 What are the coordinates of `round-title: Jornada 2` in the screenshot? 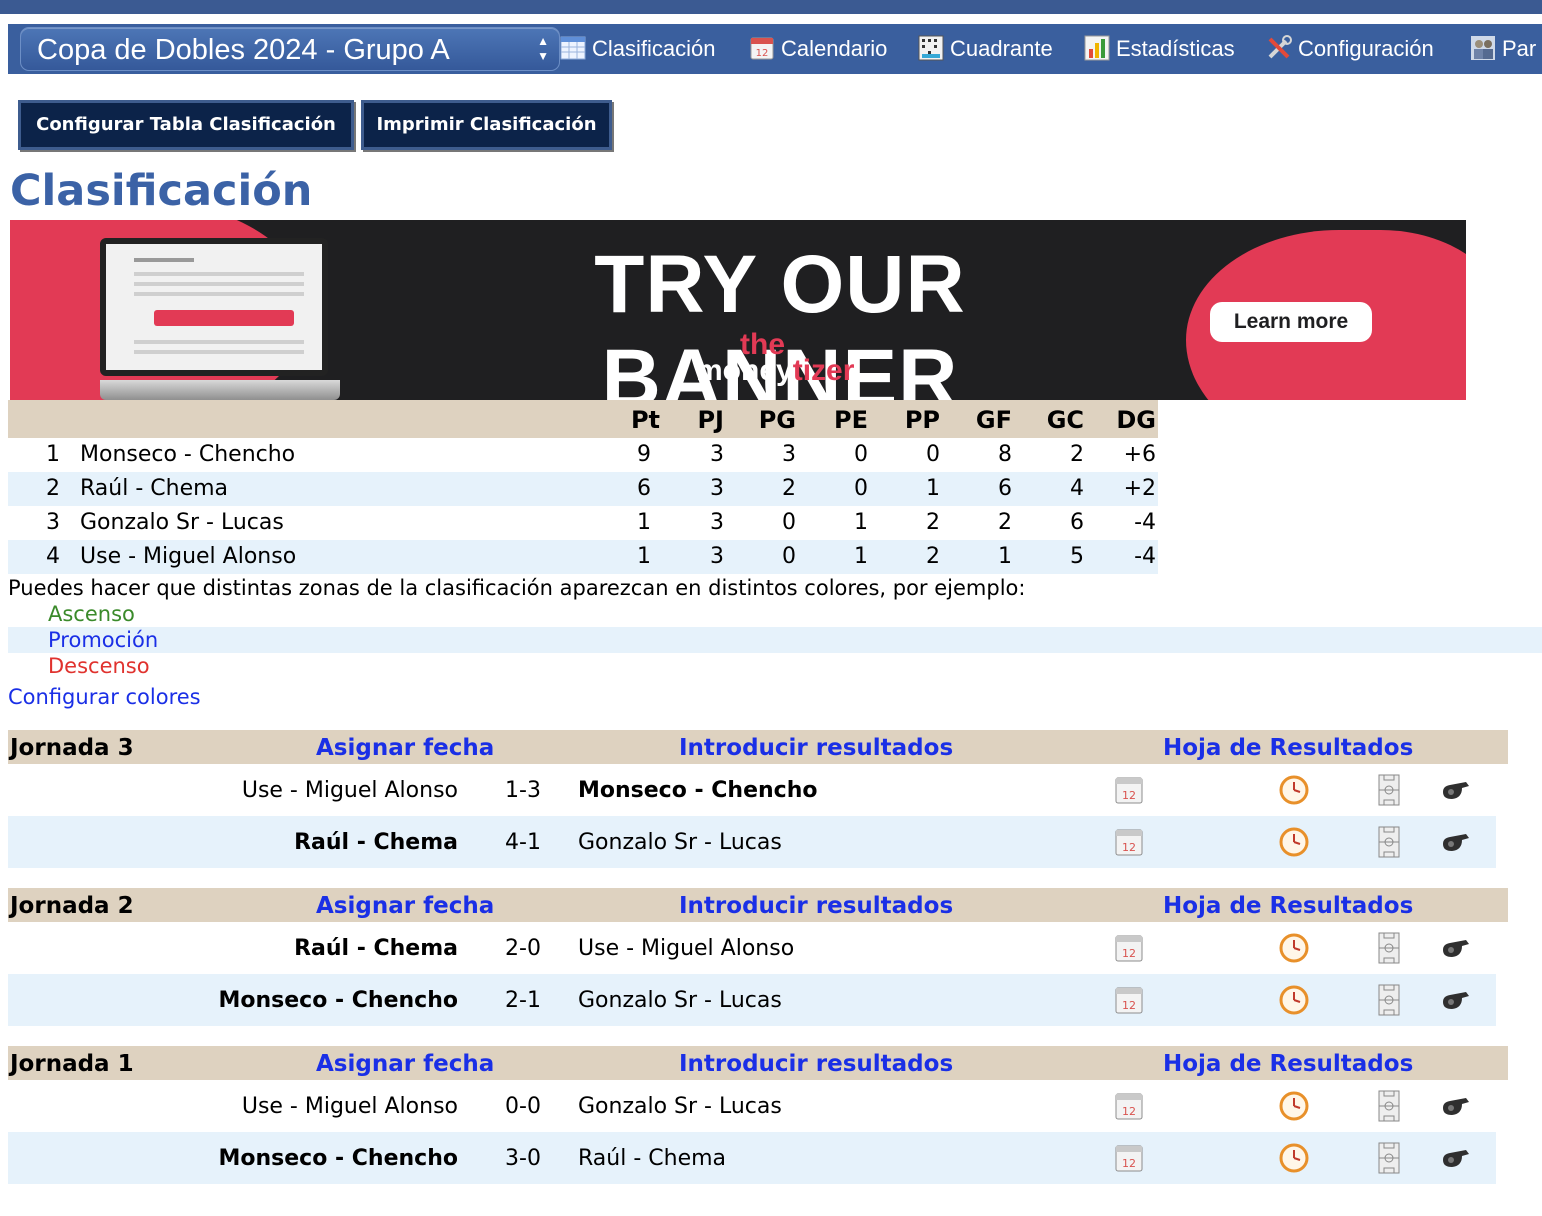 It's located at (72, 906).